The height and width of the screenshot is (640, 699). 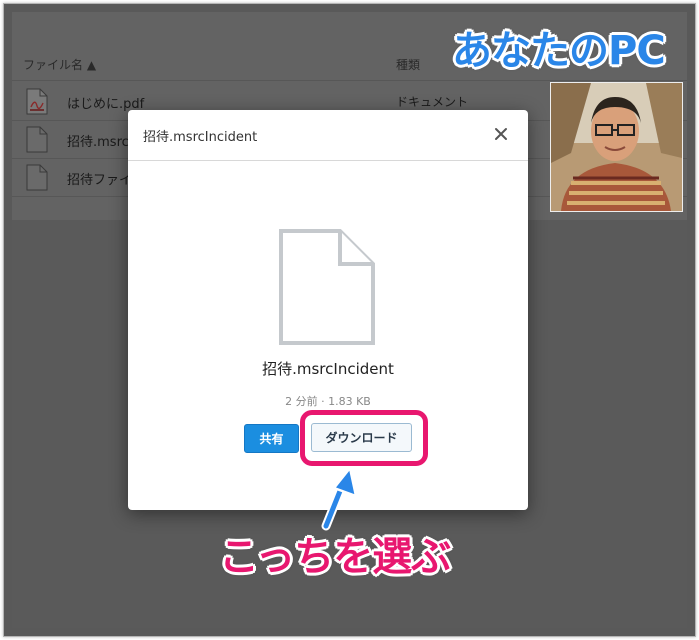 What do you see at coordinates (98, 142) in the screenshot?
I see `file-name: 招待.msrc` at bounding box center [98, 142].